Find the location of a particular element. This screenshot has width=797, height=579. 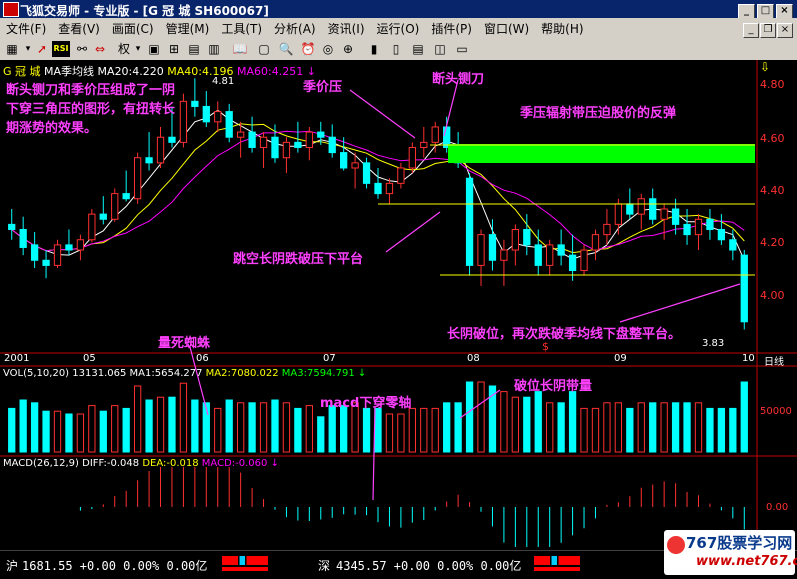

price-label-420: 4.20 is located at coordinates (772, 242).